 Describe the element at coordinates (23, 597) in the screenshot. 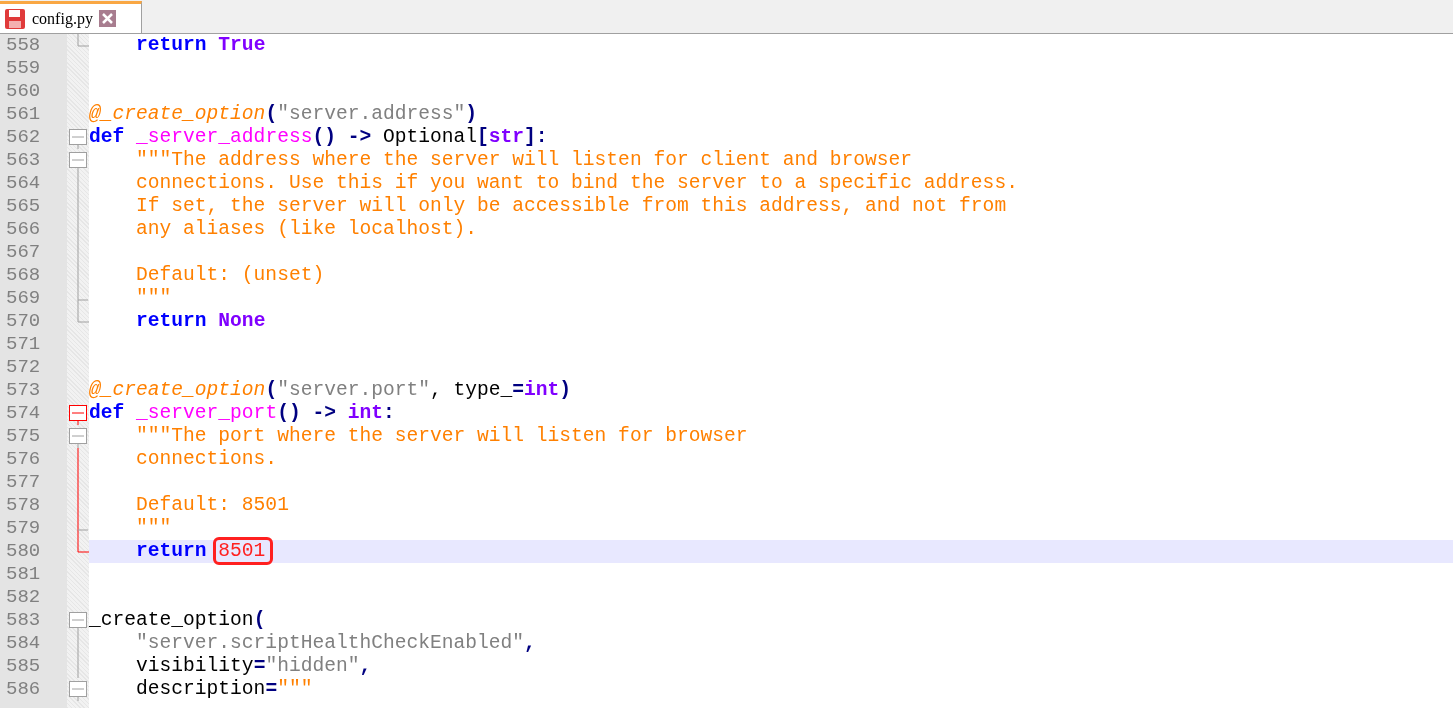

I see `line-number: 582` at that location.